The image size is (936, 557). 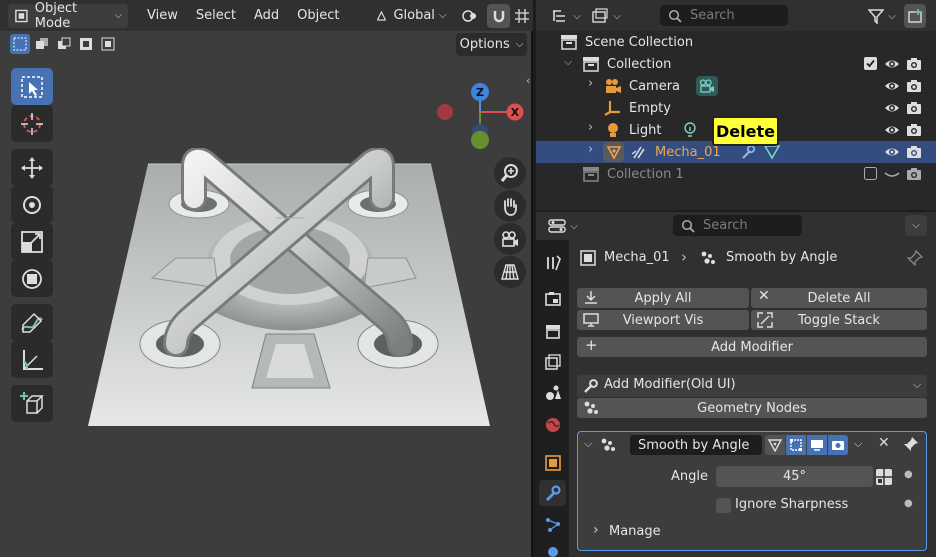 What do you see at coordinates (491, 44) in the screenshot?
I see `options-dropdown: Options ⌵` at bounding box center [491, 44].